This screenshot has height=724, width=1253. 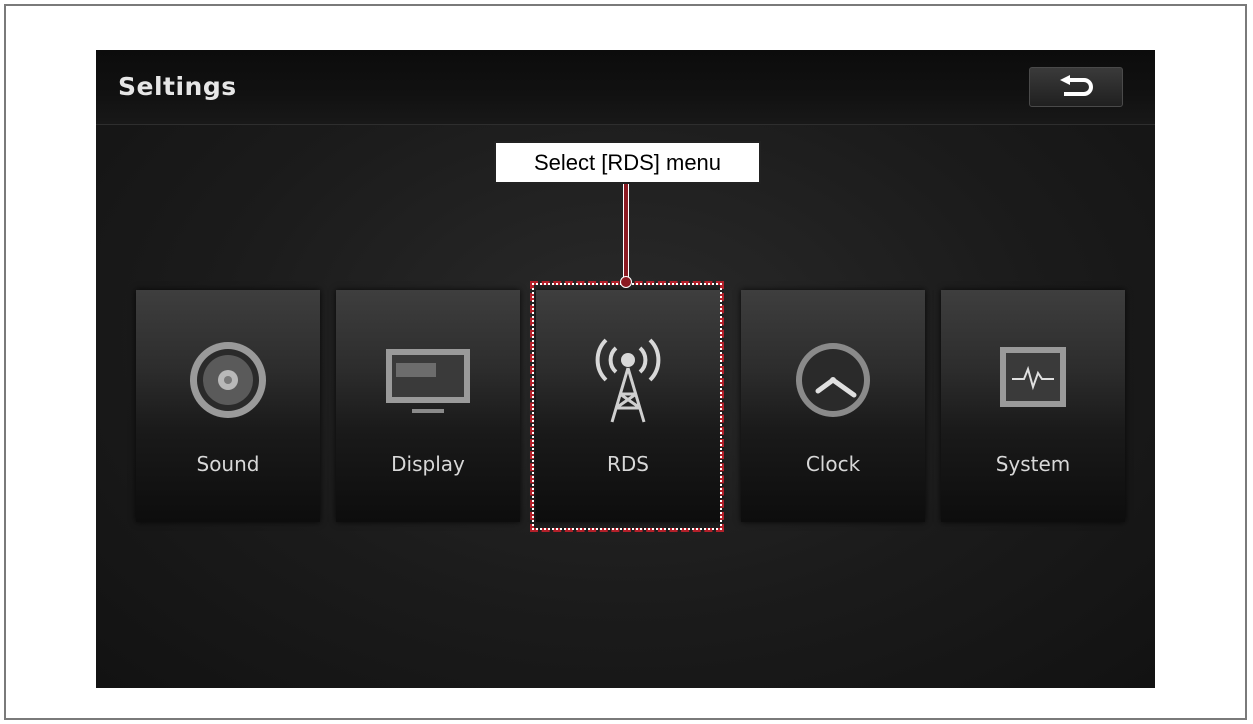 I want to click on back-button, so click(x=1076, y=87).